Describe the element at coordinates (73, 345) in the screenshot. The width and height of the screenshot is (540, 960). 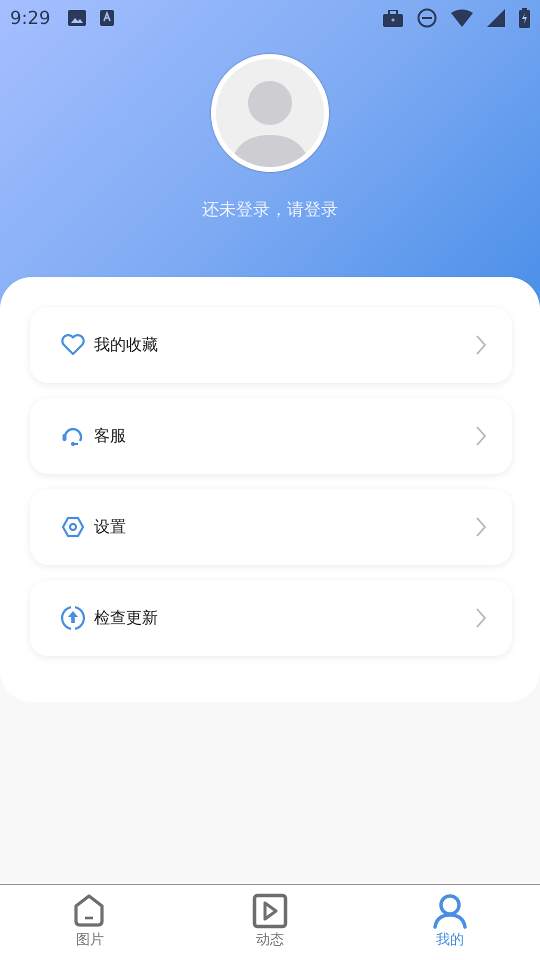
I see `heart-icon` at that location.